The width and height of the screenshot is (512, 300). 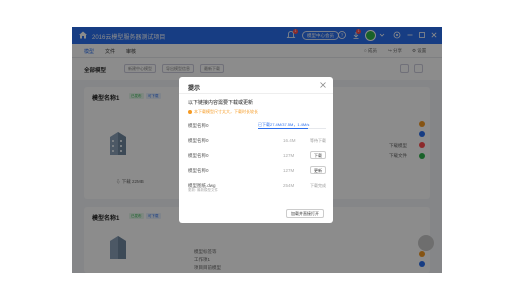 I want to click on row-status: 等待下载, so click(x=318, y=140).